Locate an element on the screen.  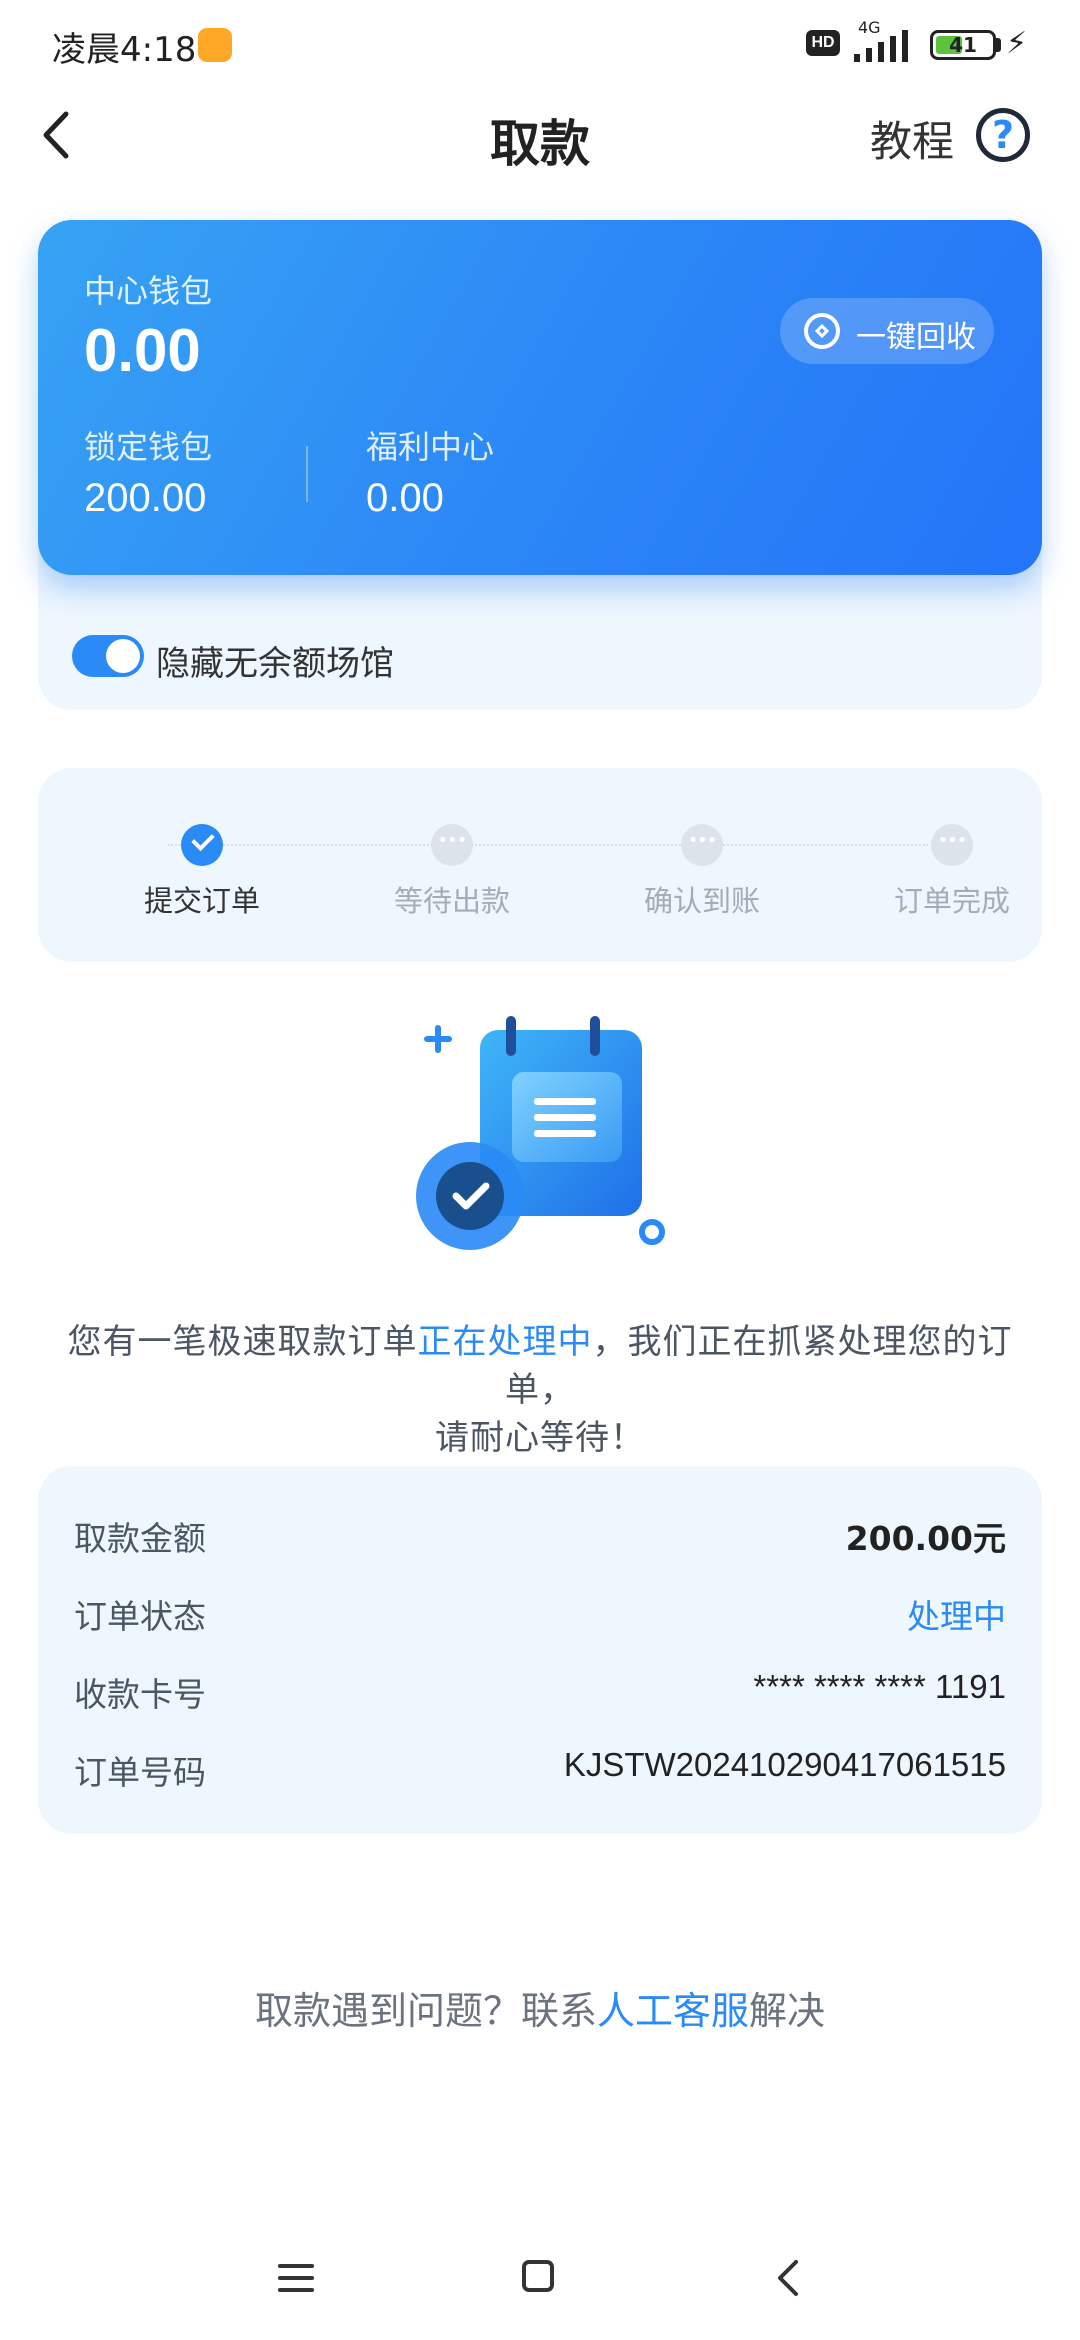
battery-icon: 41 is located at coordinates (963, 45).